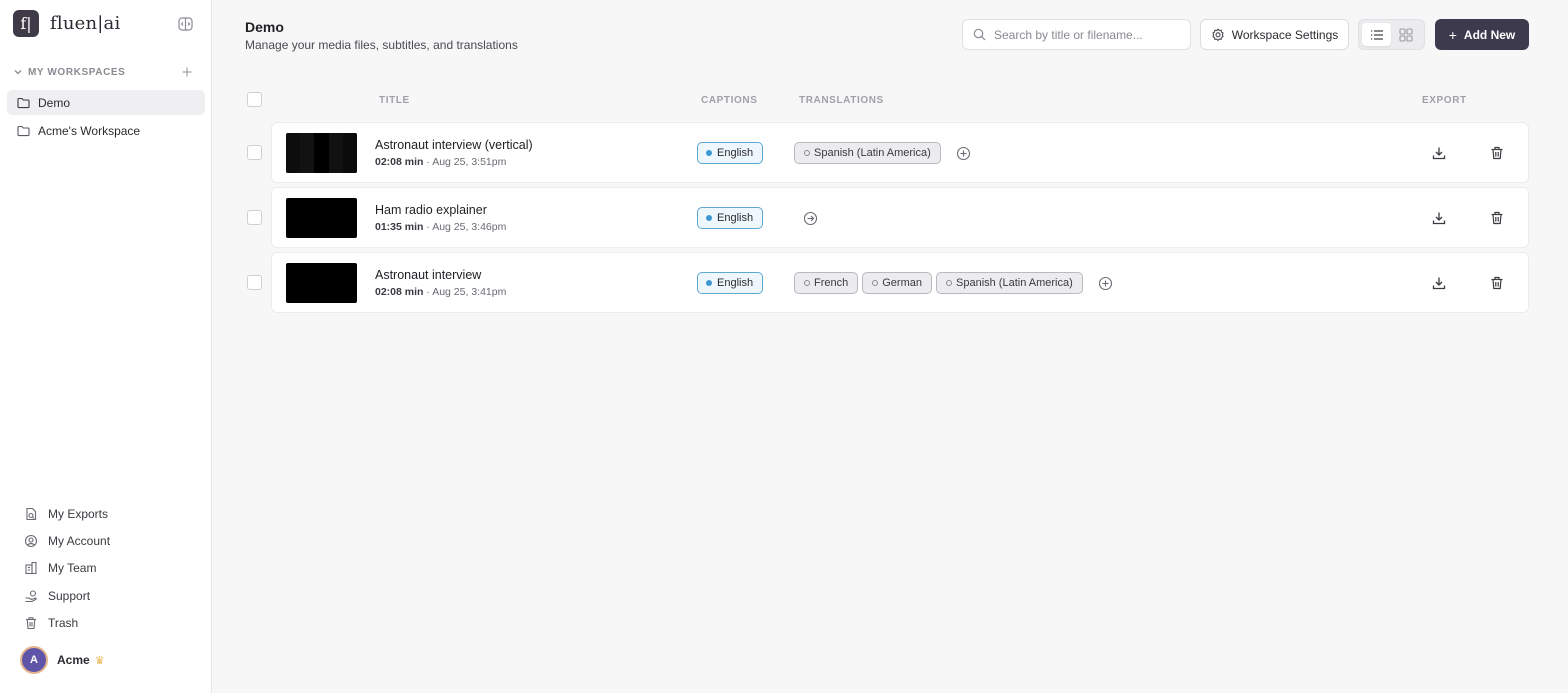 Image resolution: width=1568 pixels, height=693 pixels. What do you see at coordinates (54, 102) in the screenshot?
I see `workspace-label: Demo` at bounding box center [54, 102].